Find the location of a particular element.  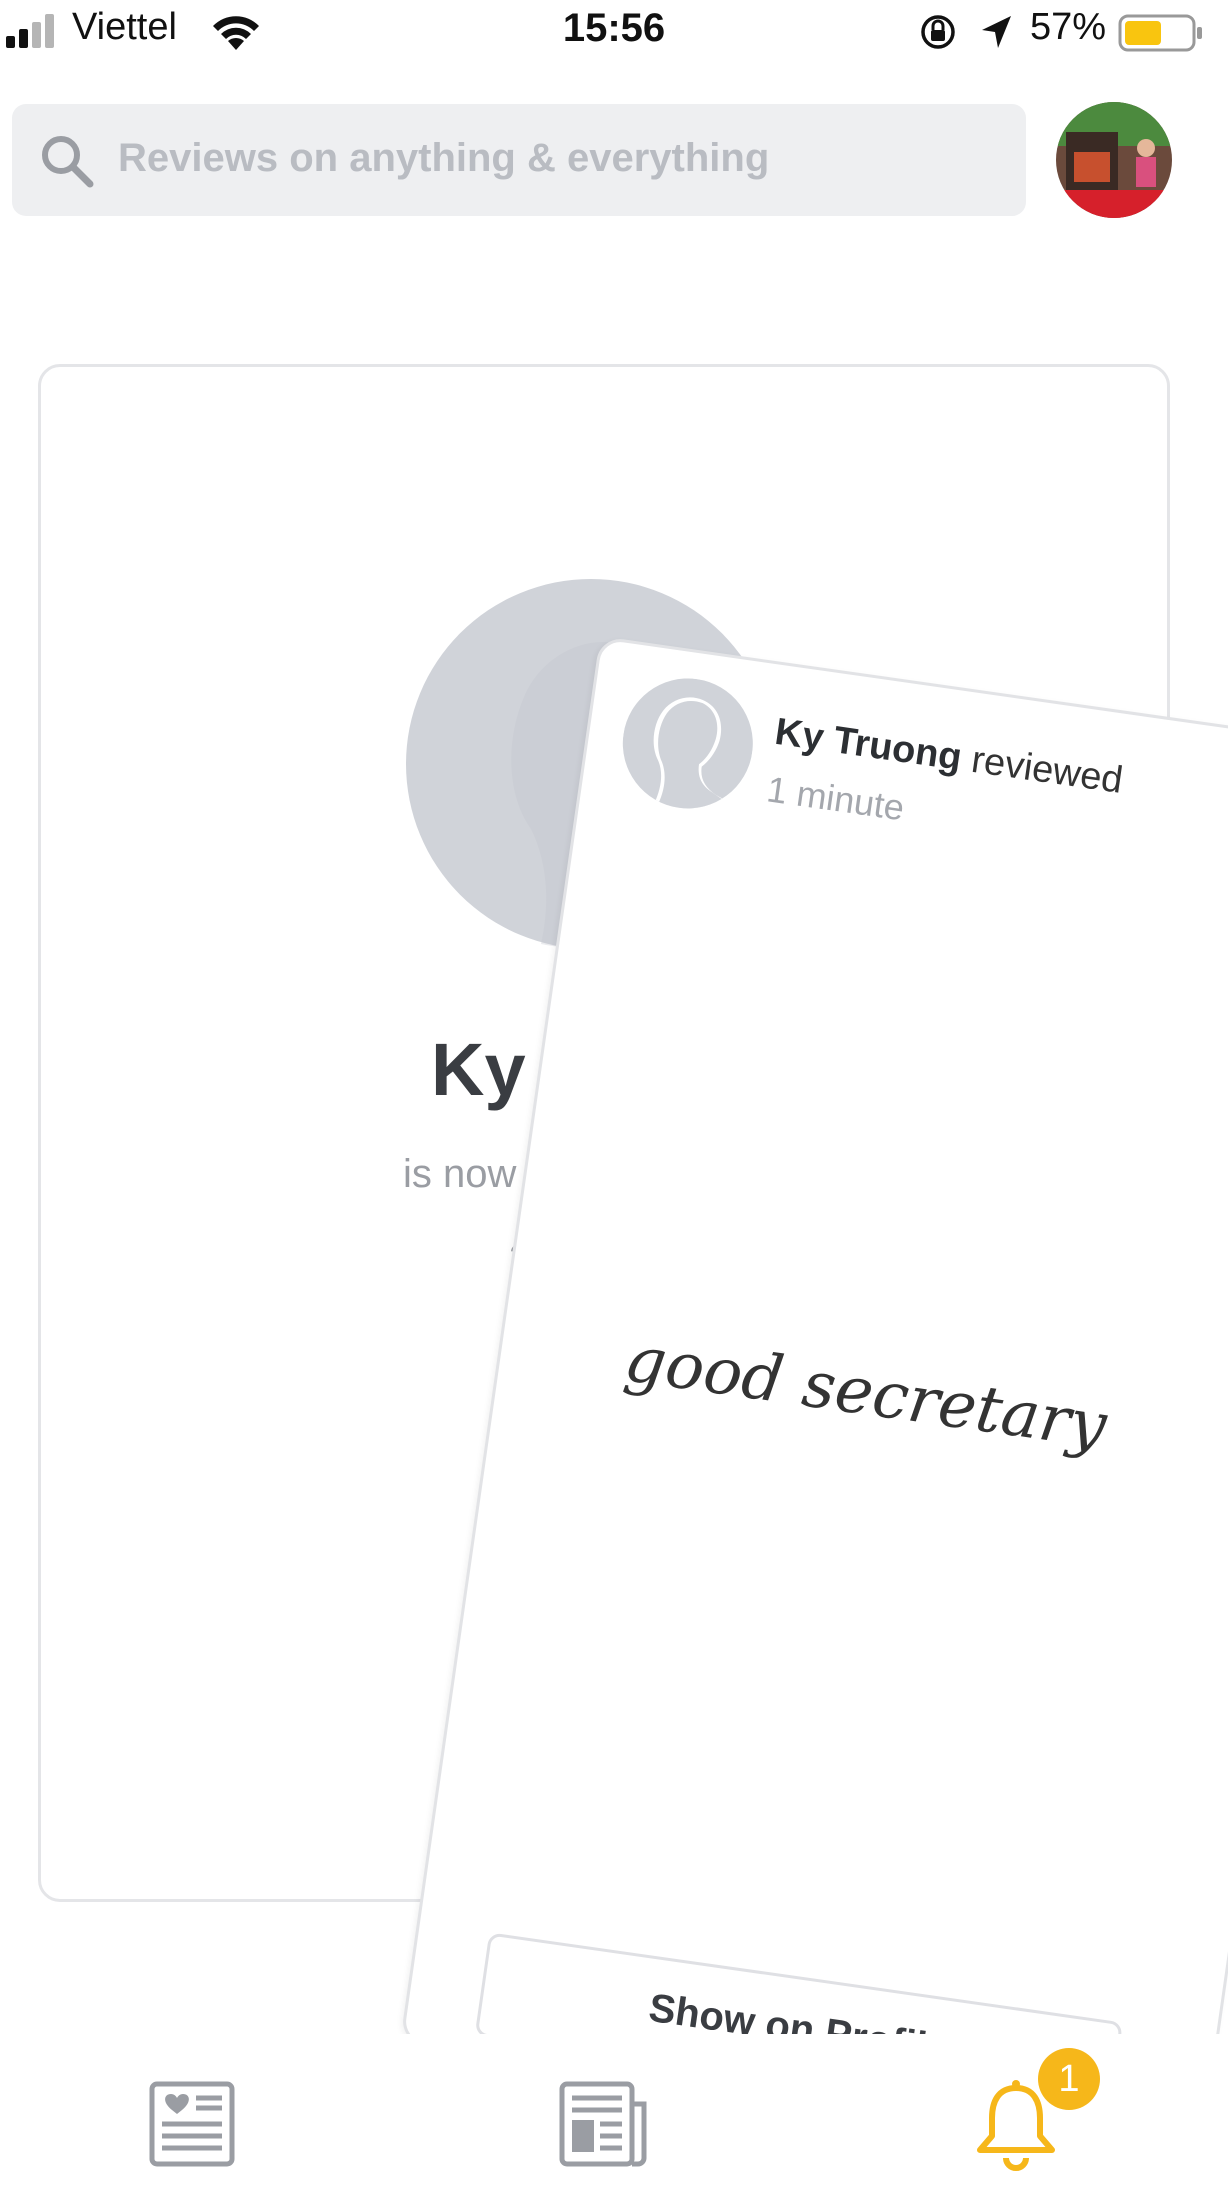

avatar-photo is located at coordinates (1114, 160).